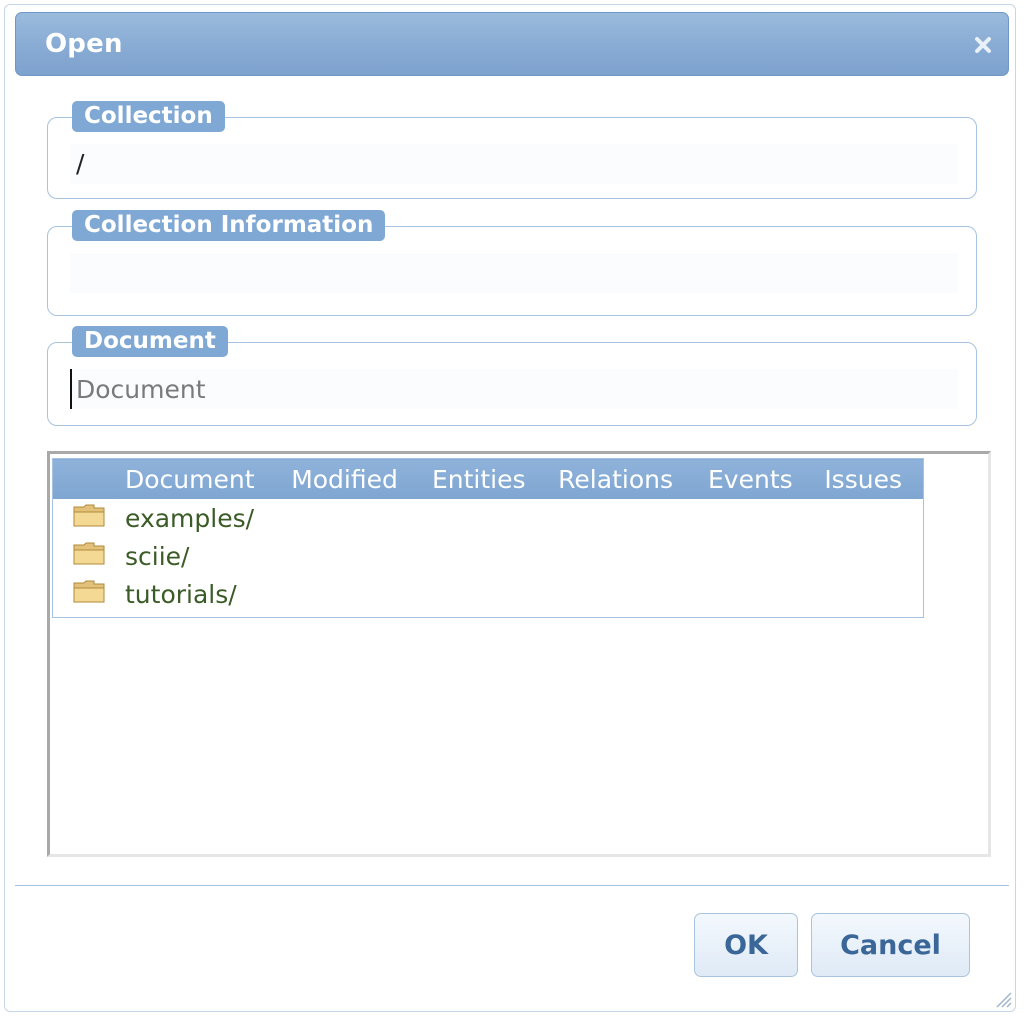 Image resolution: width=1024 pixels, height=1018 pixels. What do you see at coordinates (148, 116) in the screenshot?
I see `collection-legend: Collection` at bounding box center [148, 116].